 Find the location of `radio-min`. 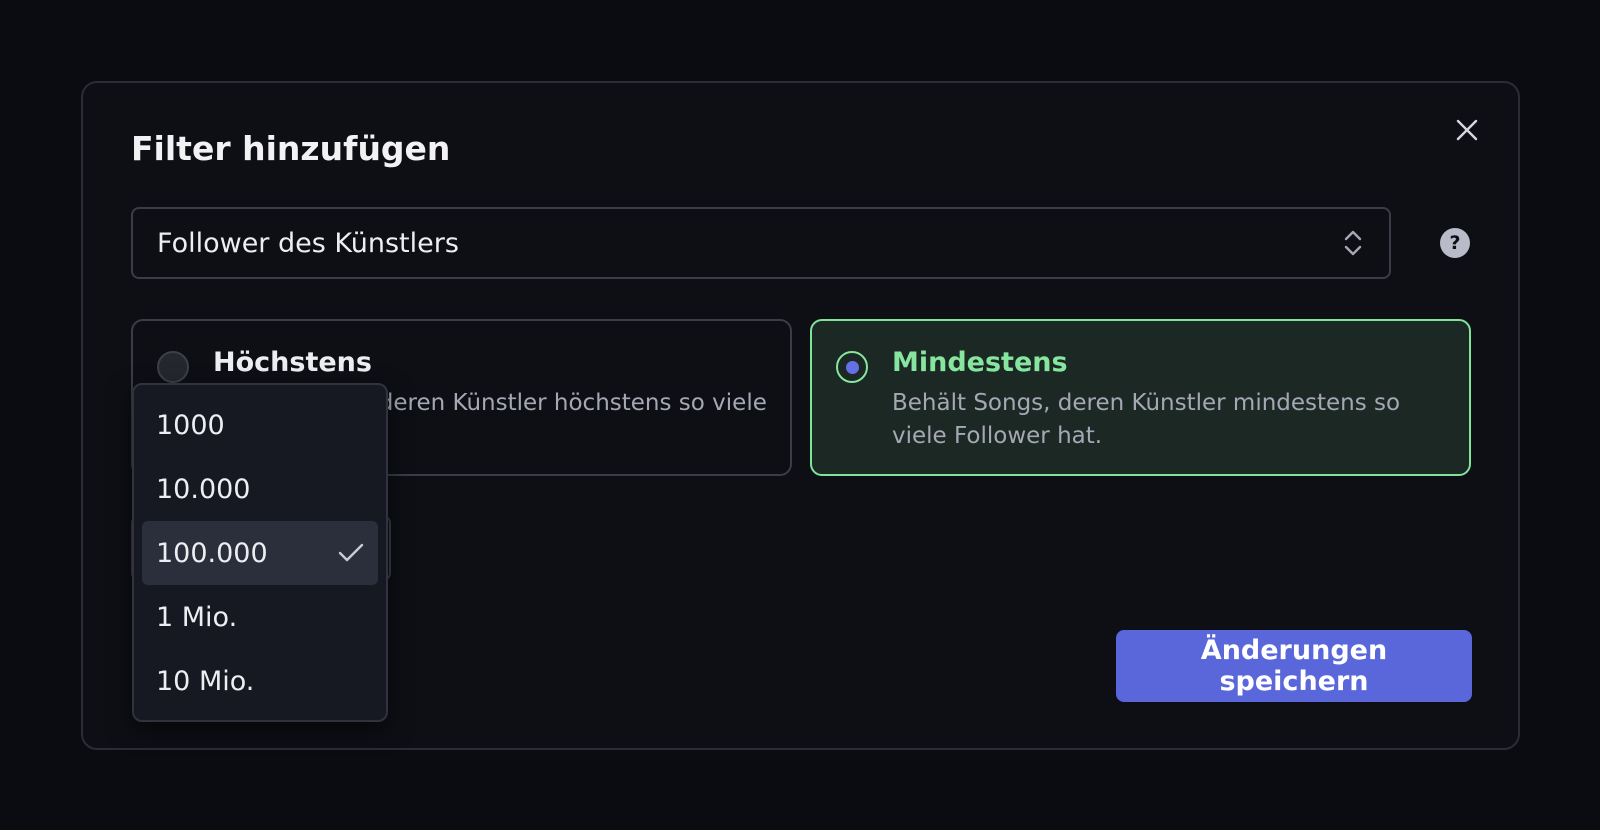

radio-min is located at coordinates (852, 367).